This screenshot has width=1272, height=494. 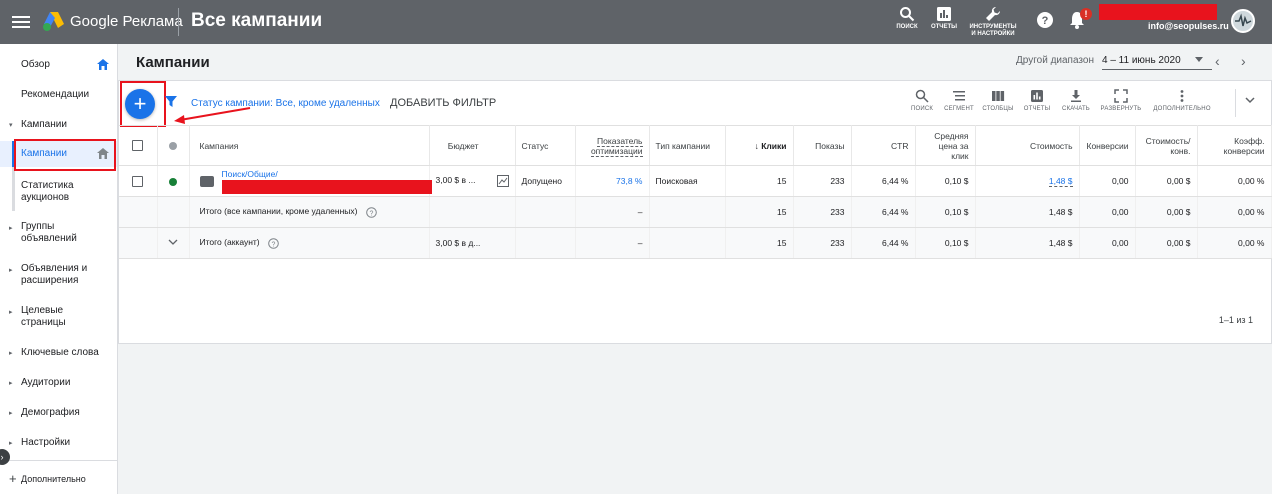 I want to click on tool-label: СТОЛБЦЫ, so click(x=998, y=109).